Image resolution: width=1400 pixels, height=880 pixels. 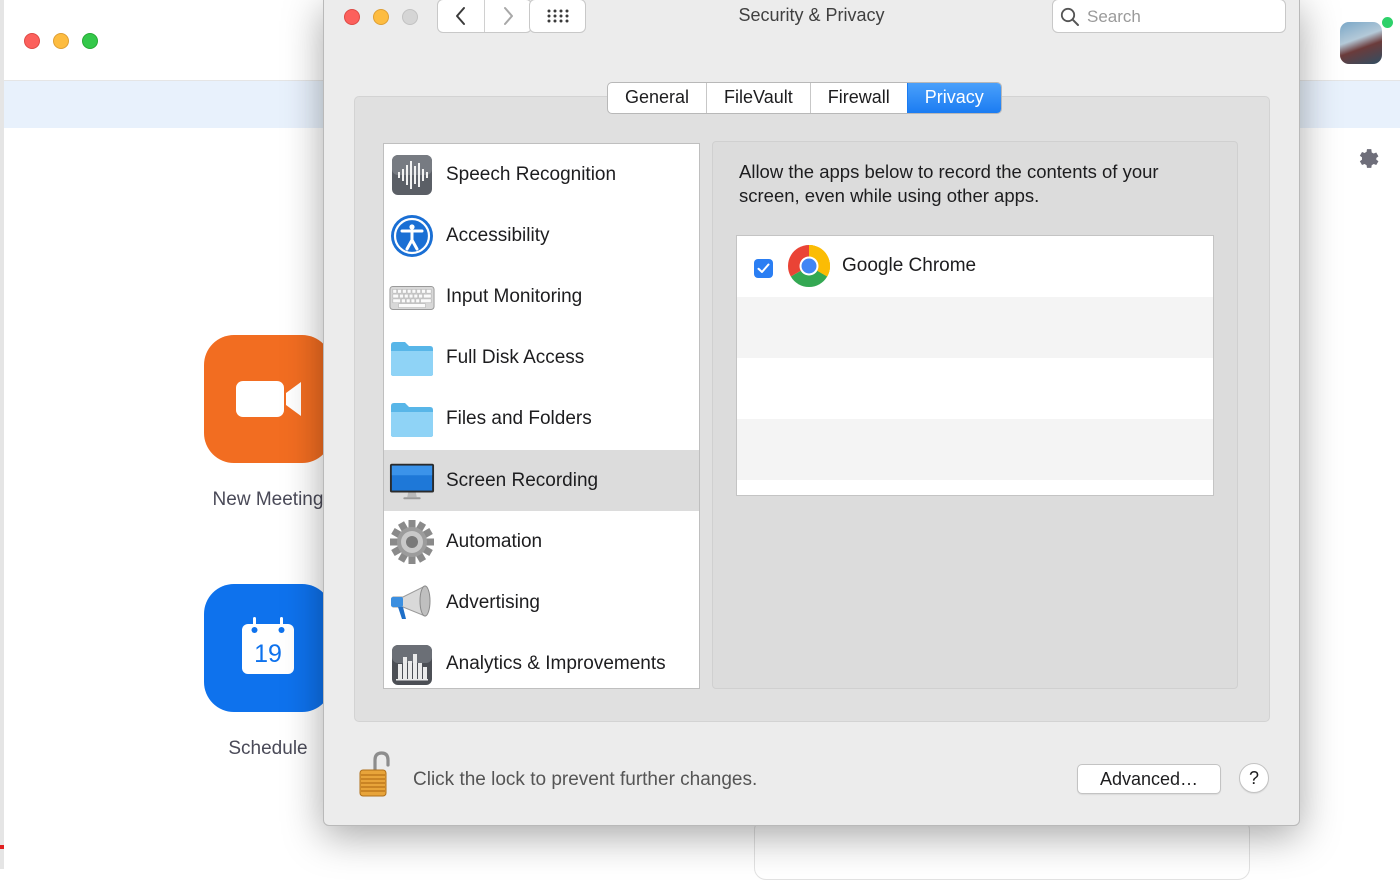 I want to click on bar-chart-icon, so click(x=412, y=665).